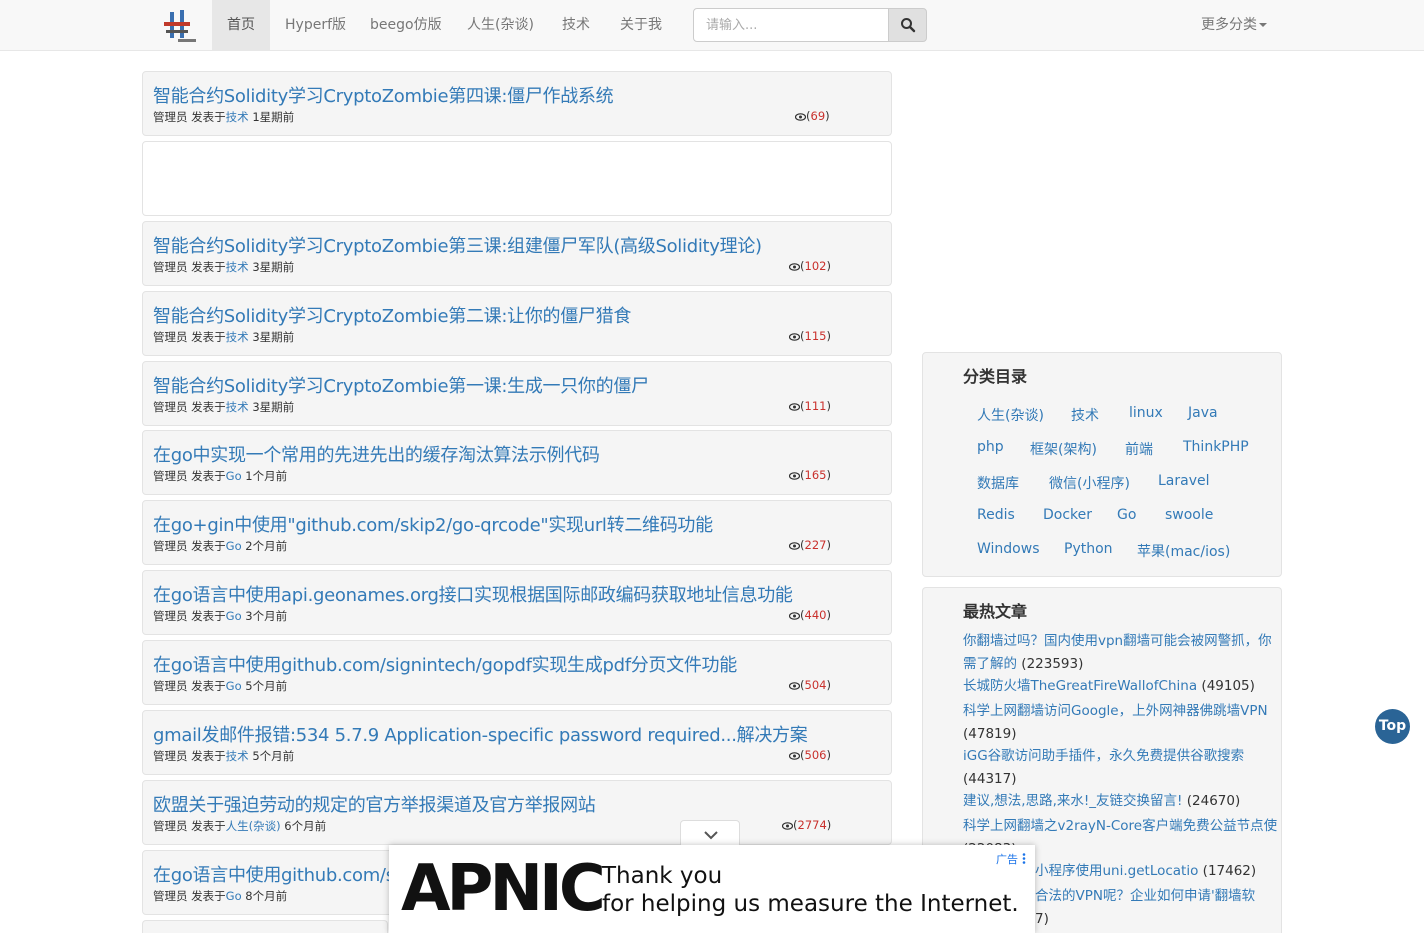 This screenshot has height=933, width=1424. I want to click on hot-article-item: 合法的VPN呢？企业如何申请'翻墙软 7), so click(1155, 907).